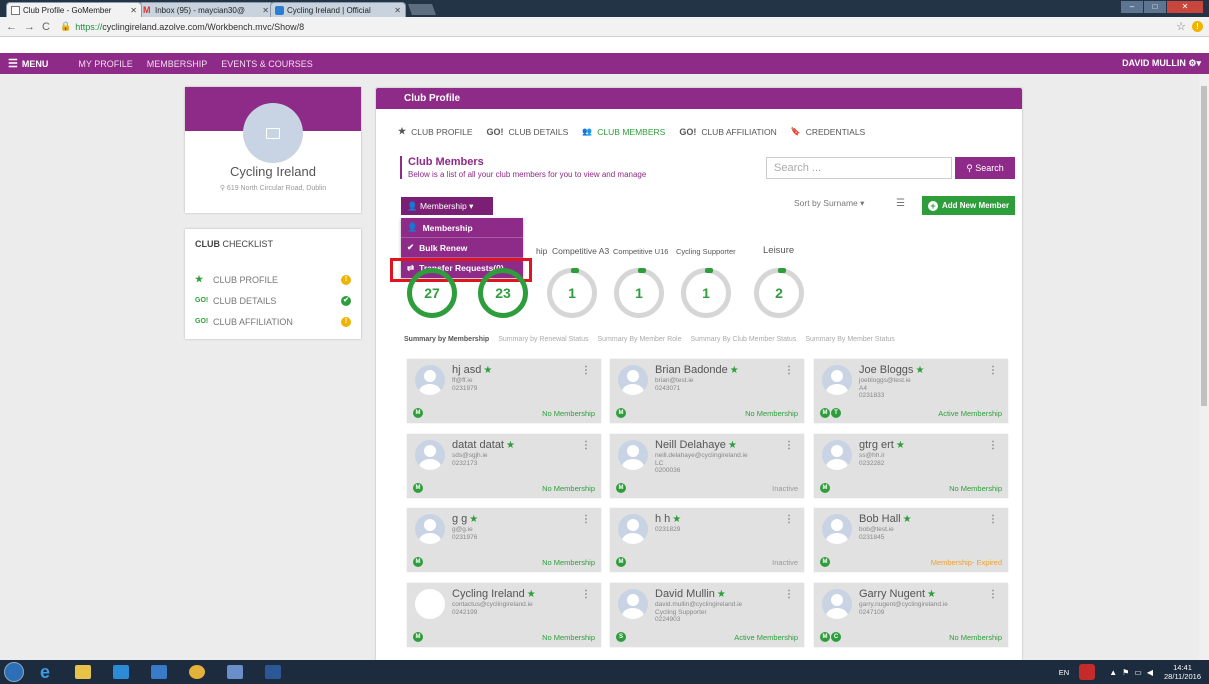  Describe the element at coordinates (465, 519) in the screenshot. I see `member-name: g g ★` at that location.